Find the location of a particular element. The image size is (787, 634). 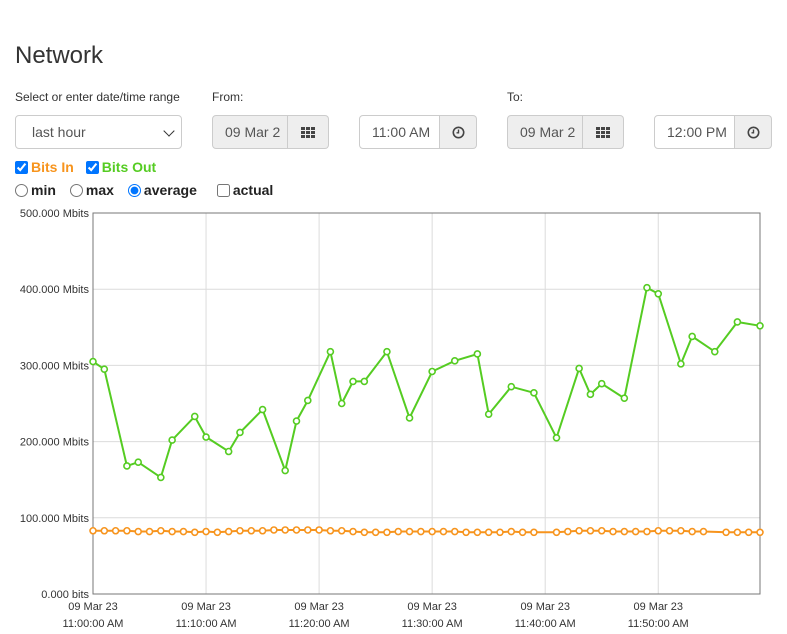

bits-in-checkbox is located at coordinates (21, 167).